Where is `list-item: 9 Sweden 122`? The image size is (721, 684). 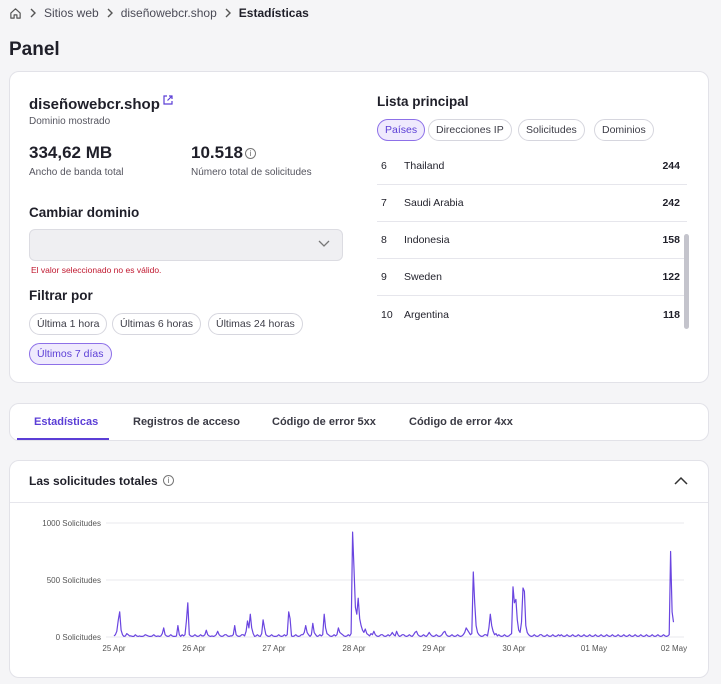 list-item: 9 Sweden 122 is located at coordinates (532, 277).